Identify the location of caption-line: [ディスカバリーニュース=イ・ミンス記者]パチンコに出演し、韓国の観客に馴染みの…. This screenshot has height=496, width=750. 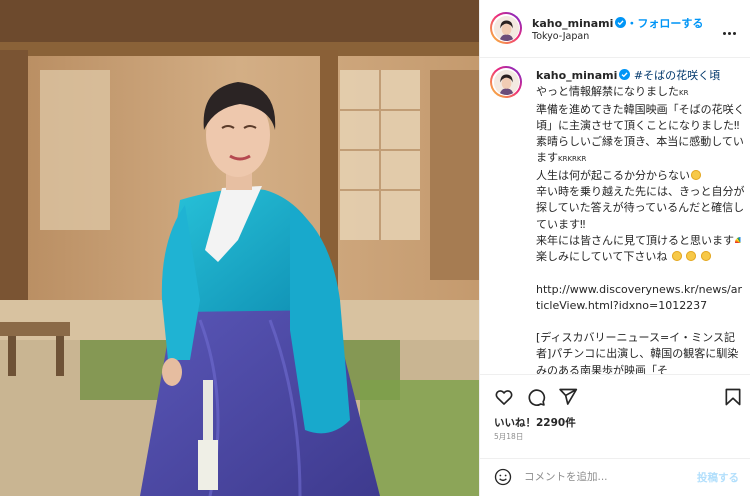
(637, 352).